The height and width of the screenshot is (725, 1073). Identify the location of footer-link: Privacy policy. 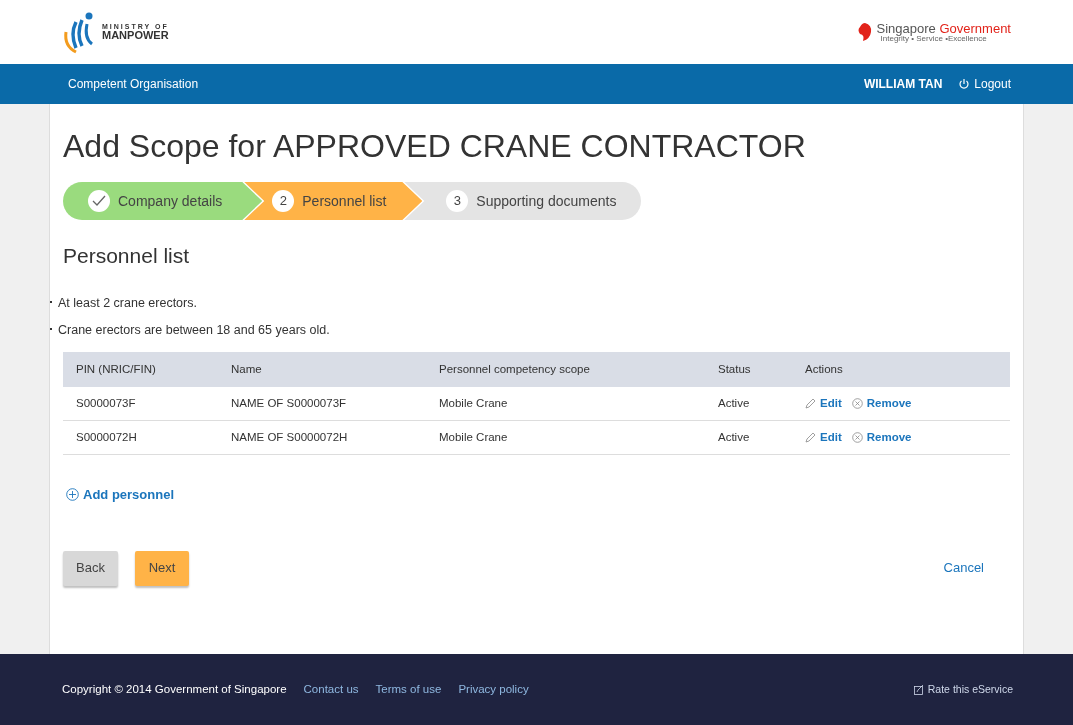
(493, 689).